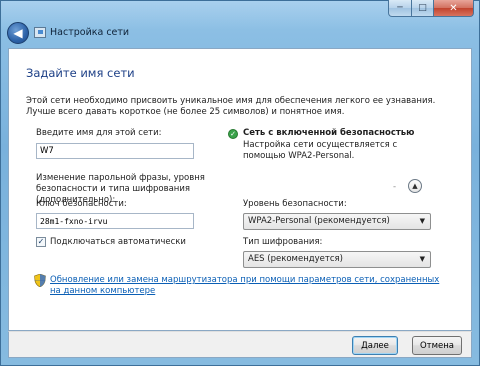  Describe the element at coordinates (454, 8) in the screenshot. I see `close-button: ✕` at that location.